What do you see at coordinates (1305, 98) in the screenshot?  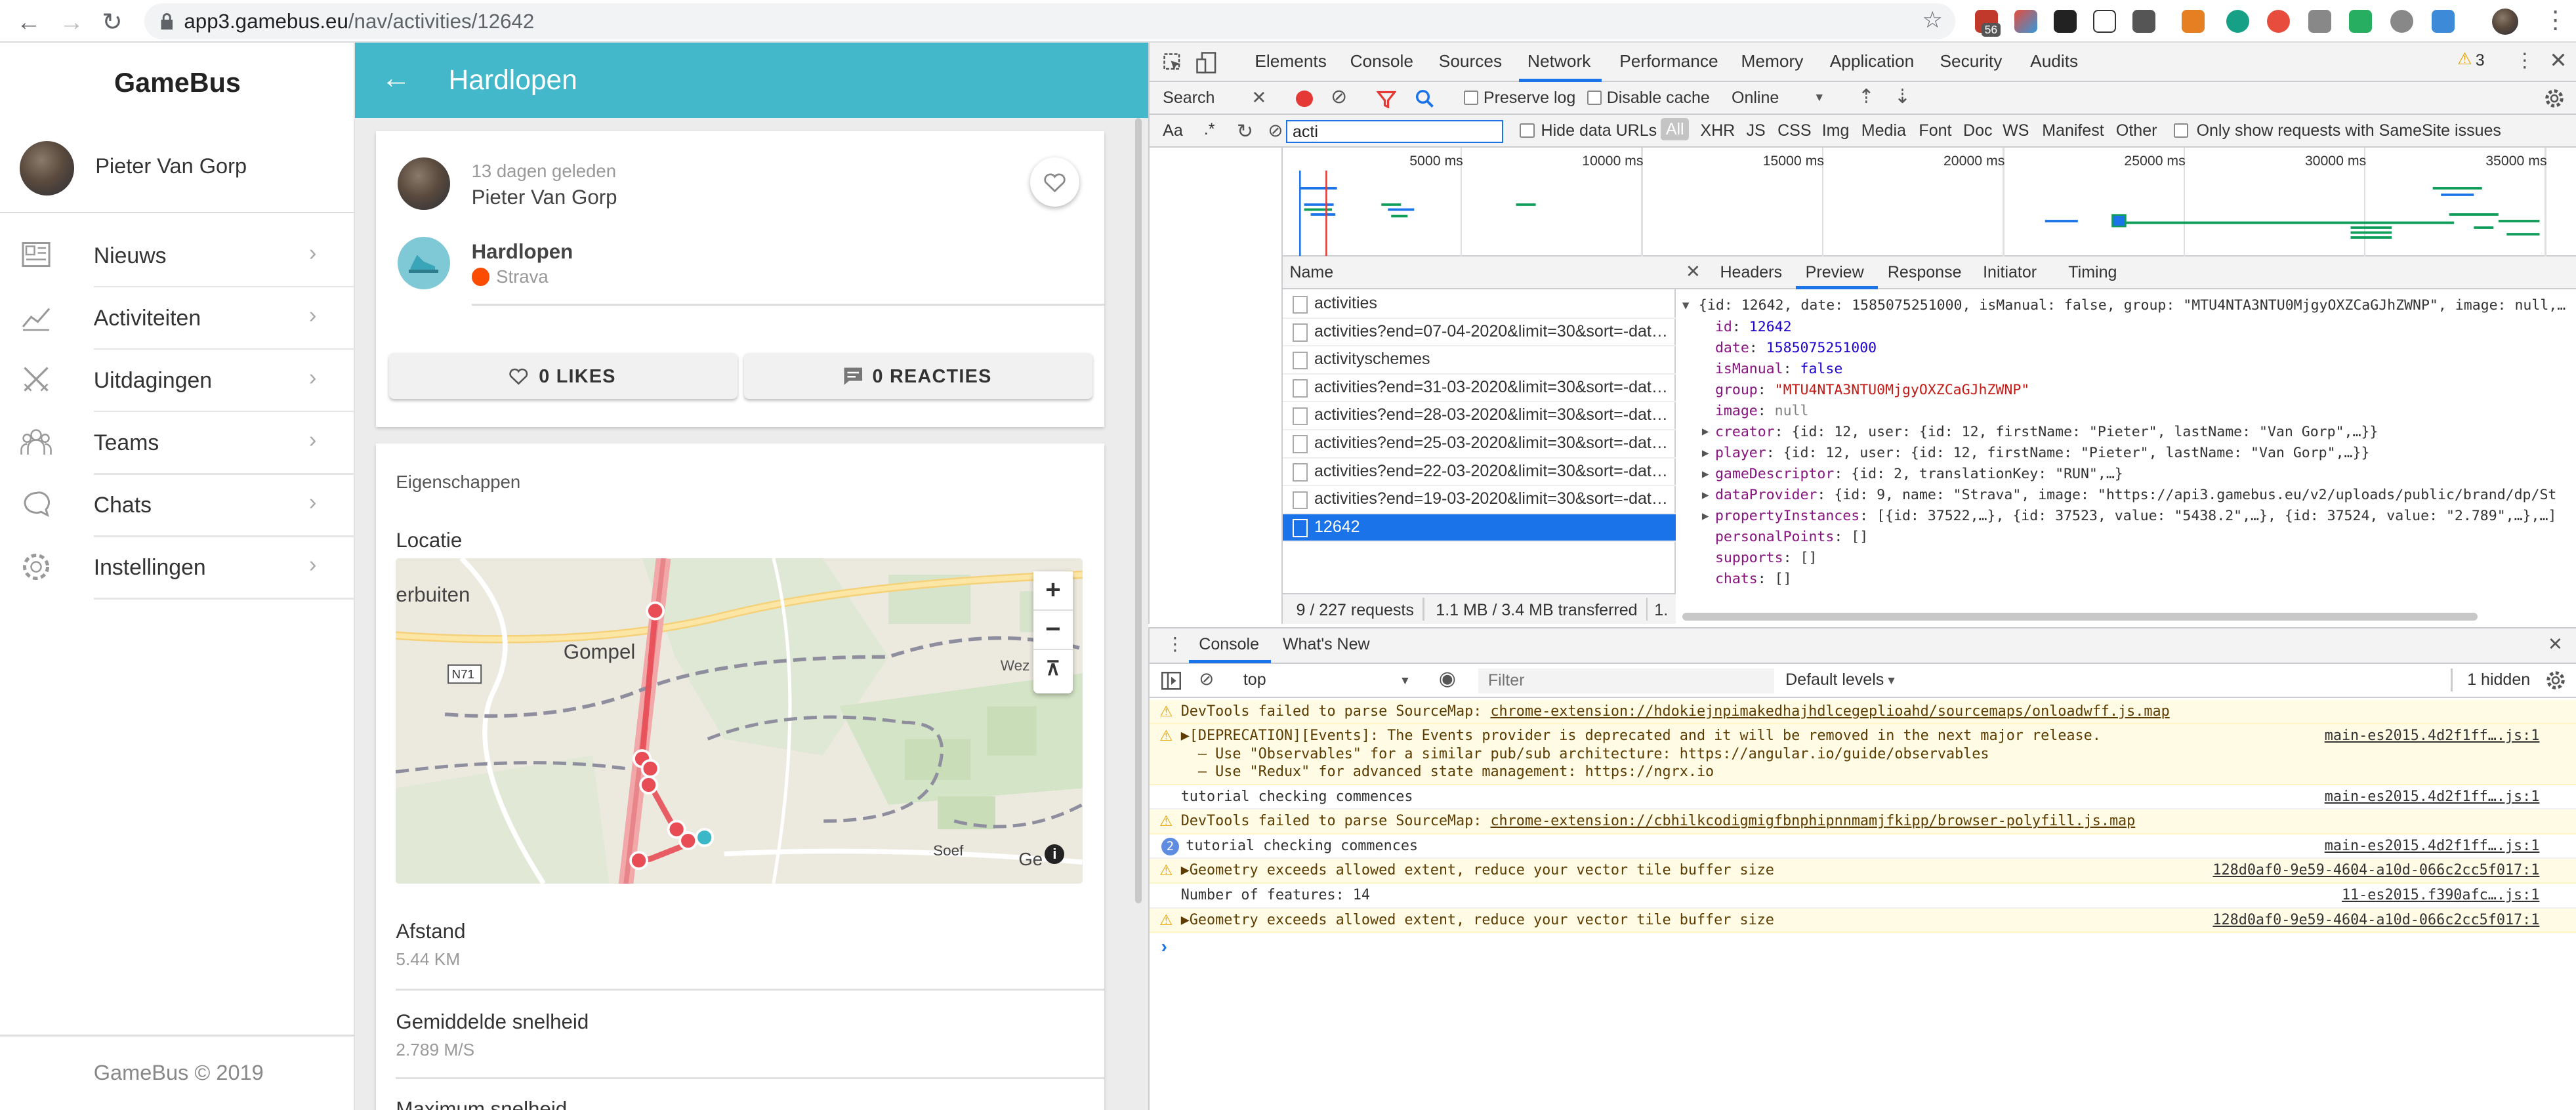 I see `record-icon` at bounding box center [1305, 98].